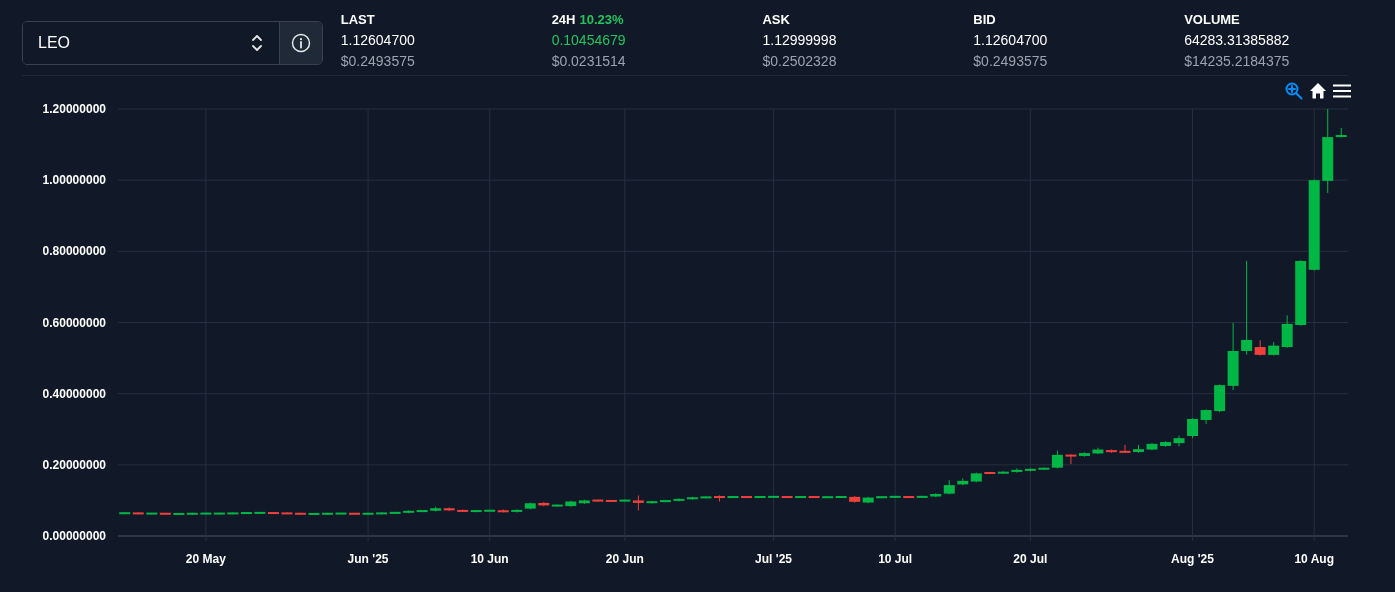 The width and height of the screenshot is (1395, 592). Describe the element at coordinates (601, 19) in the screenshot. I see `change-percent: 10.23%` at that location.